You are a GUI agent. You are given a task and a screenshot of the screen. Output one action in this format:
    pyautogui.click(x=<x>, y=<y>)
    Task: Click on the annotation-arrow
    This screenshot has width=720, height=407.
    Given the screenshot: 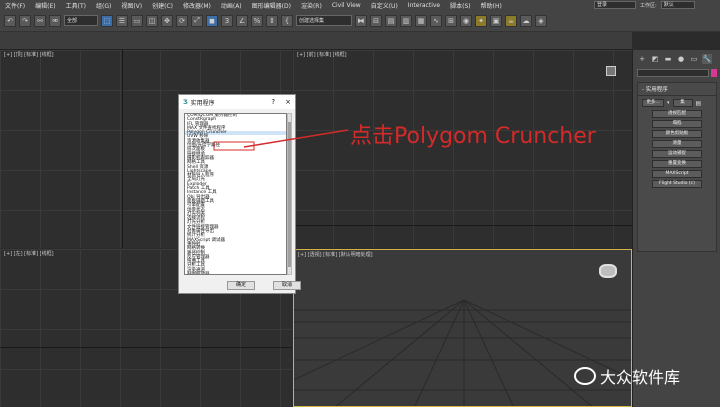 What is the action you would take?
    pyautogui.click(x=281, y=140)
    